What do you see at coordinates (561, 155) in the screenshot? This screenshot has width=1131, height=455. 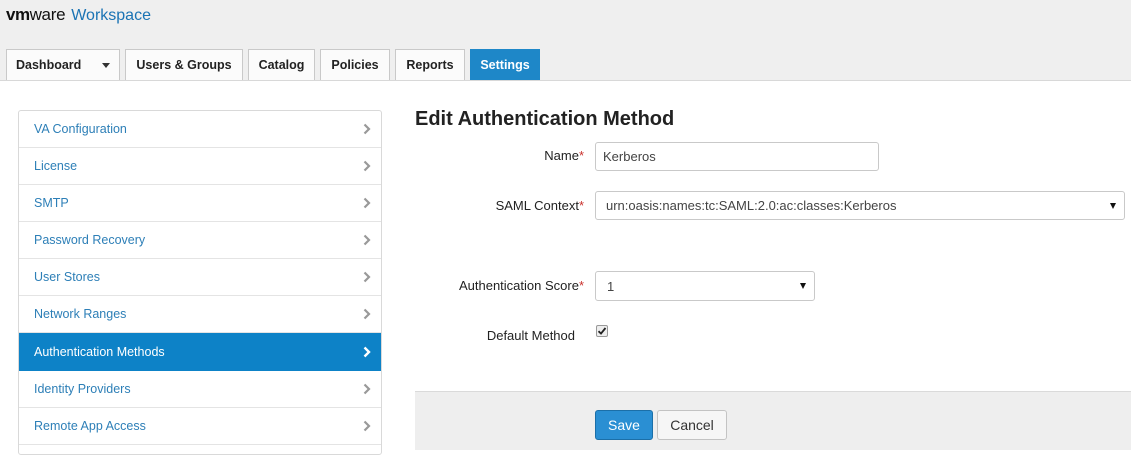 I see `name-label-text: Name` at bounding box center [561, 155].